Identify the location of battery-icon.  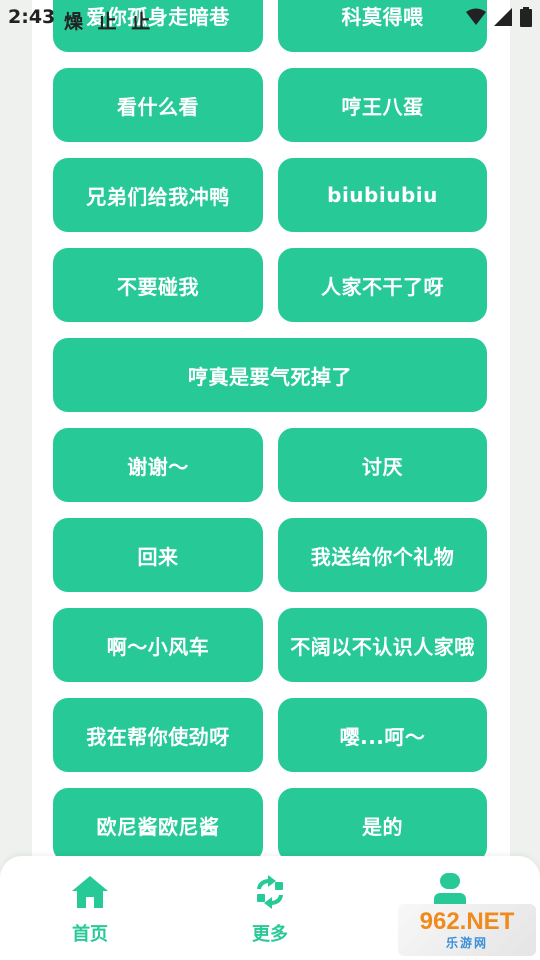
(526, 19).